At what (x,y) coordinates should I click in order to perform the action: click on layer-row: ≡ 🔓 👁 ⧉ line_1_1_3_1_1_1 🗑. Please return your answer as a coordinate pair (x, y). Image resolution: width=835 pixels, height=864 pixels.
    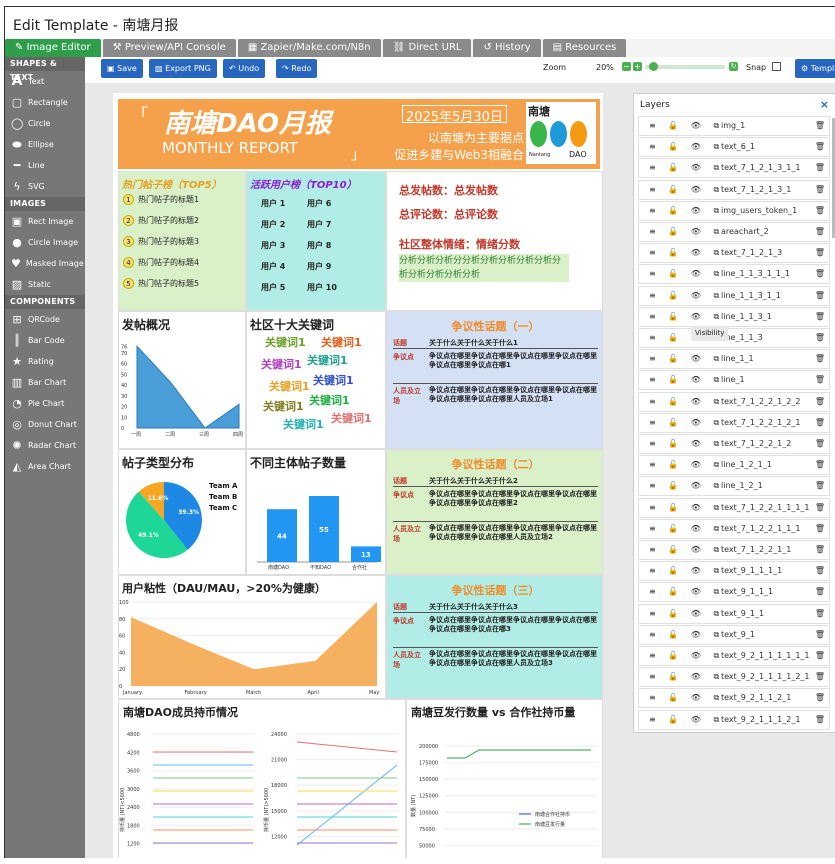
    Looking at the image, I should click on (734, 274).